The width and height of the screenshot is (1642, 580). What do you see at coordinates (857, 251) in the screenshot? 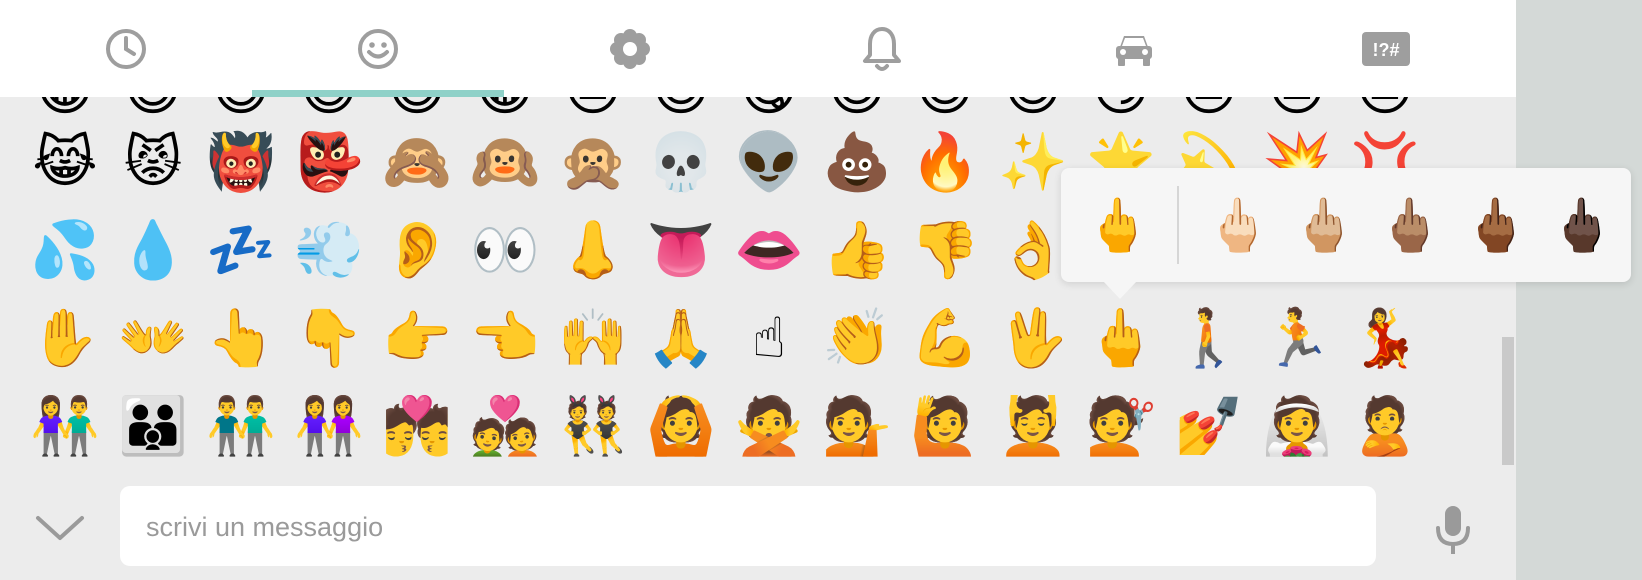
I see `emoji-item: 👍` at bounding box center [857, 251].